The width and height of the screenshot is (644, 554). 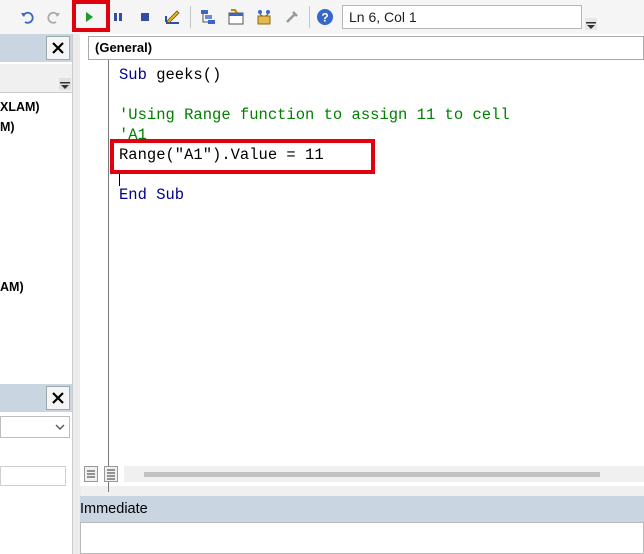 I want to click on toolbox-icon, so click(x=292, y=17).